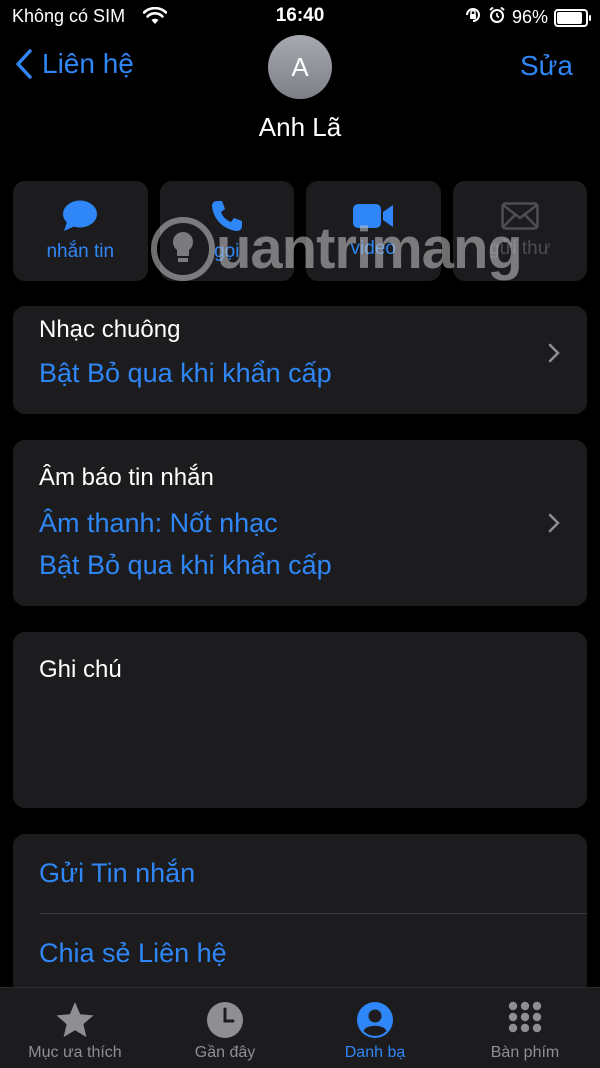 This screenshot has height=1068, width=600. What do you see at coordinates (300, 127) in the screenshot?
I see `contact-name: Anh Lã` at bounding box center [300, 127].